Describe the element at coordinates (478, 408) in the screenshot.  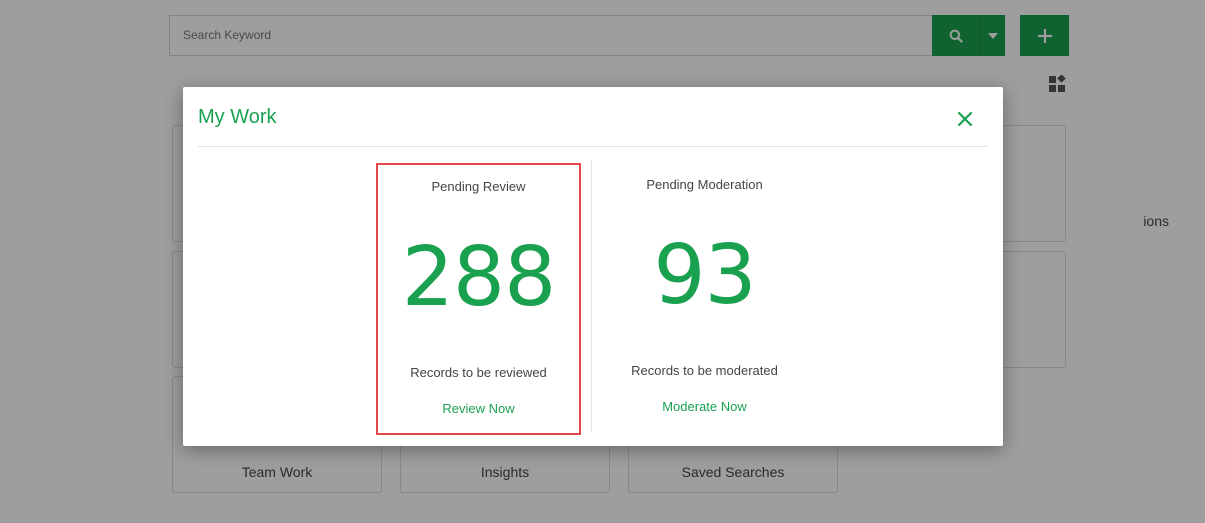
I see `review-now-link: Review Now` at that location.